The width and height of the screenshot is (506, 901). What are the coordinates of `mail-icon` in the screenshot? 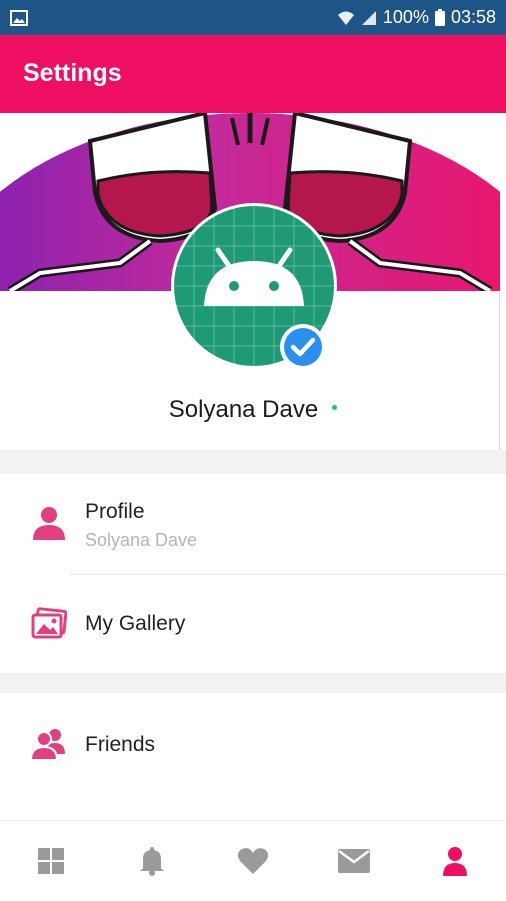 It's located at (353, 861).